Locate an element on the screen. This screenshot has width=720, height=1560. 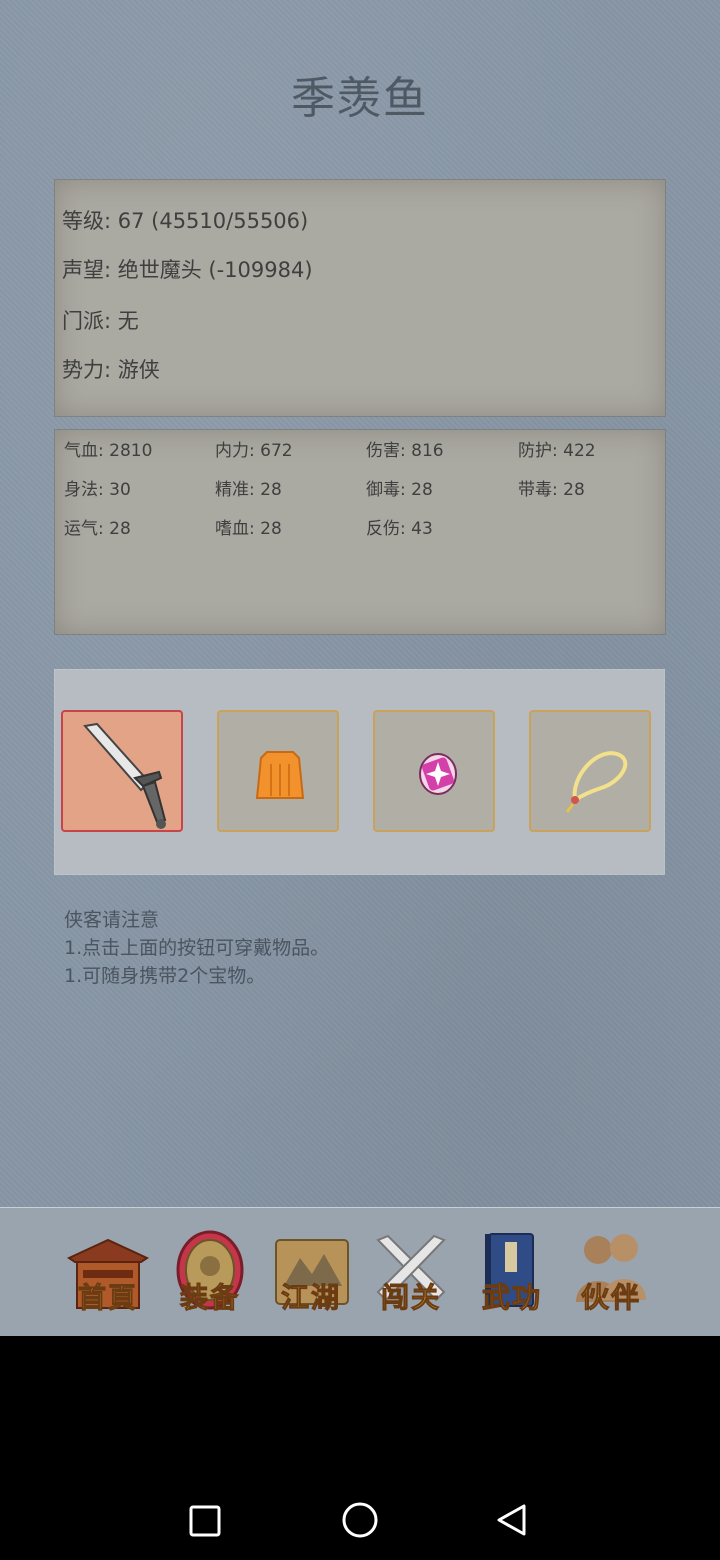
stat-poison: 带毒: 28 is located at coordinates (551, 490).